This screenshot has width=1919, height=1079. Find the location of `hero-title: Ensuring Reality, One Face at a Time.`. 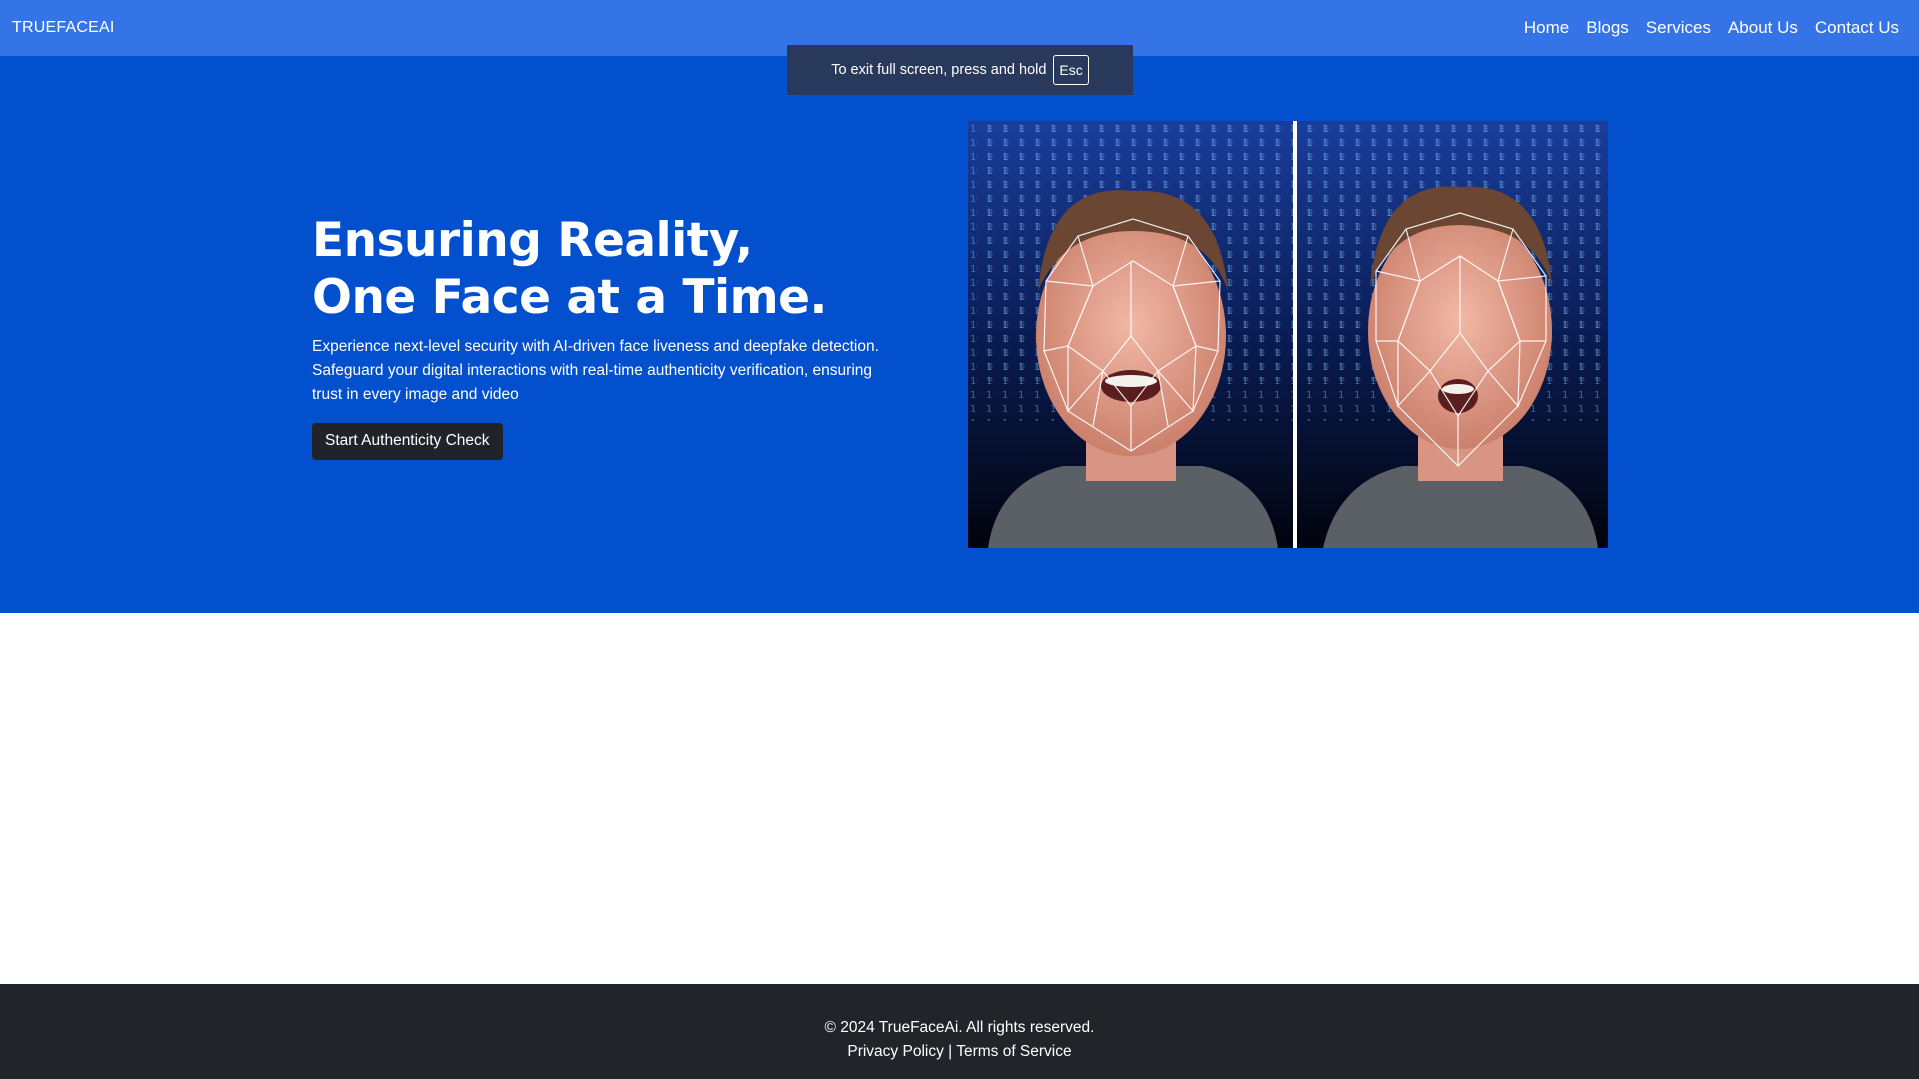

hero-title: Ensuring Reality, One Face at a Time. is located at coordinates (612, 269).